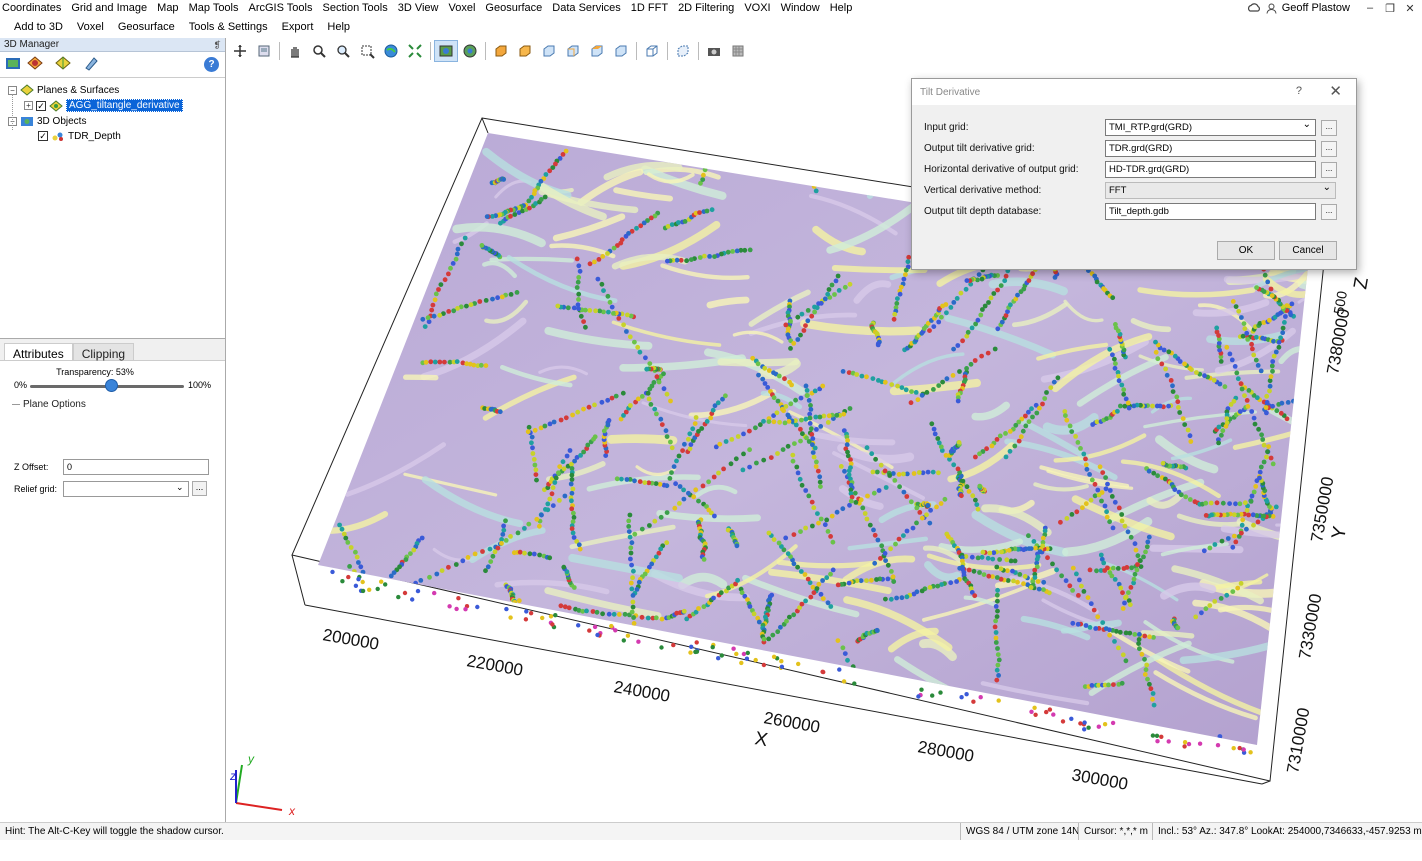 The height and width of the screenshot is (861, 1422). I want to click on transparency-slider: 0% 100%, so click(112, 385).